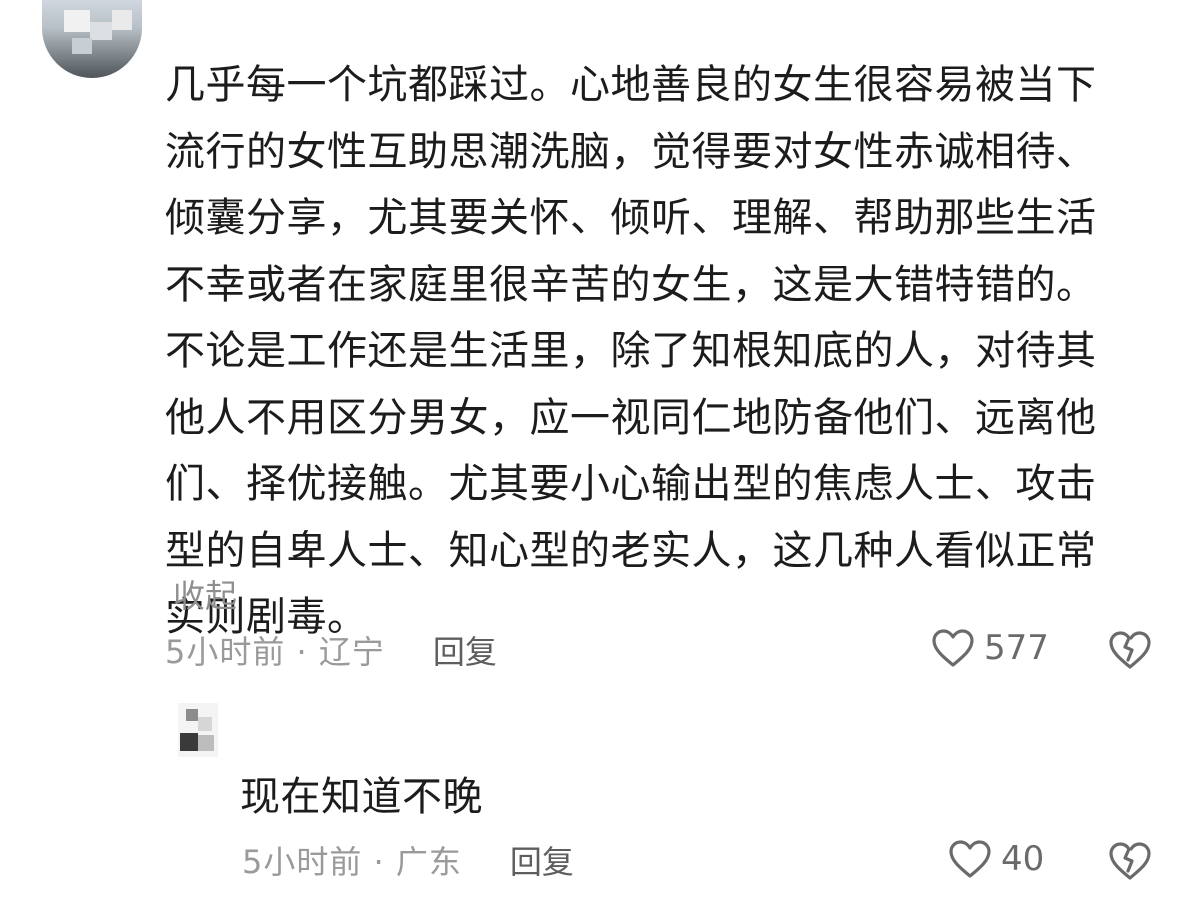 This screenshot has height=903, width=1200. Describe the element at coordinates (205, 596) in the screenshot. I see `collapse-link: 收起` at that location.